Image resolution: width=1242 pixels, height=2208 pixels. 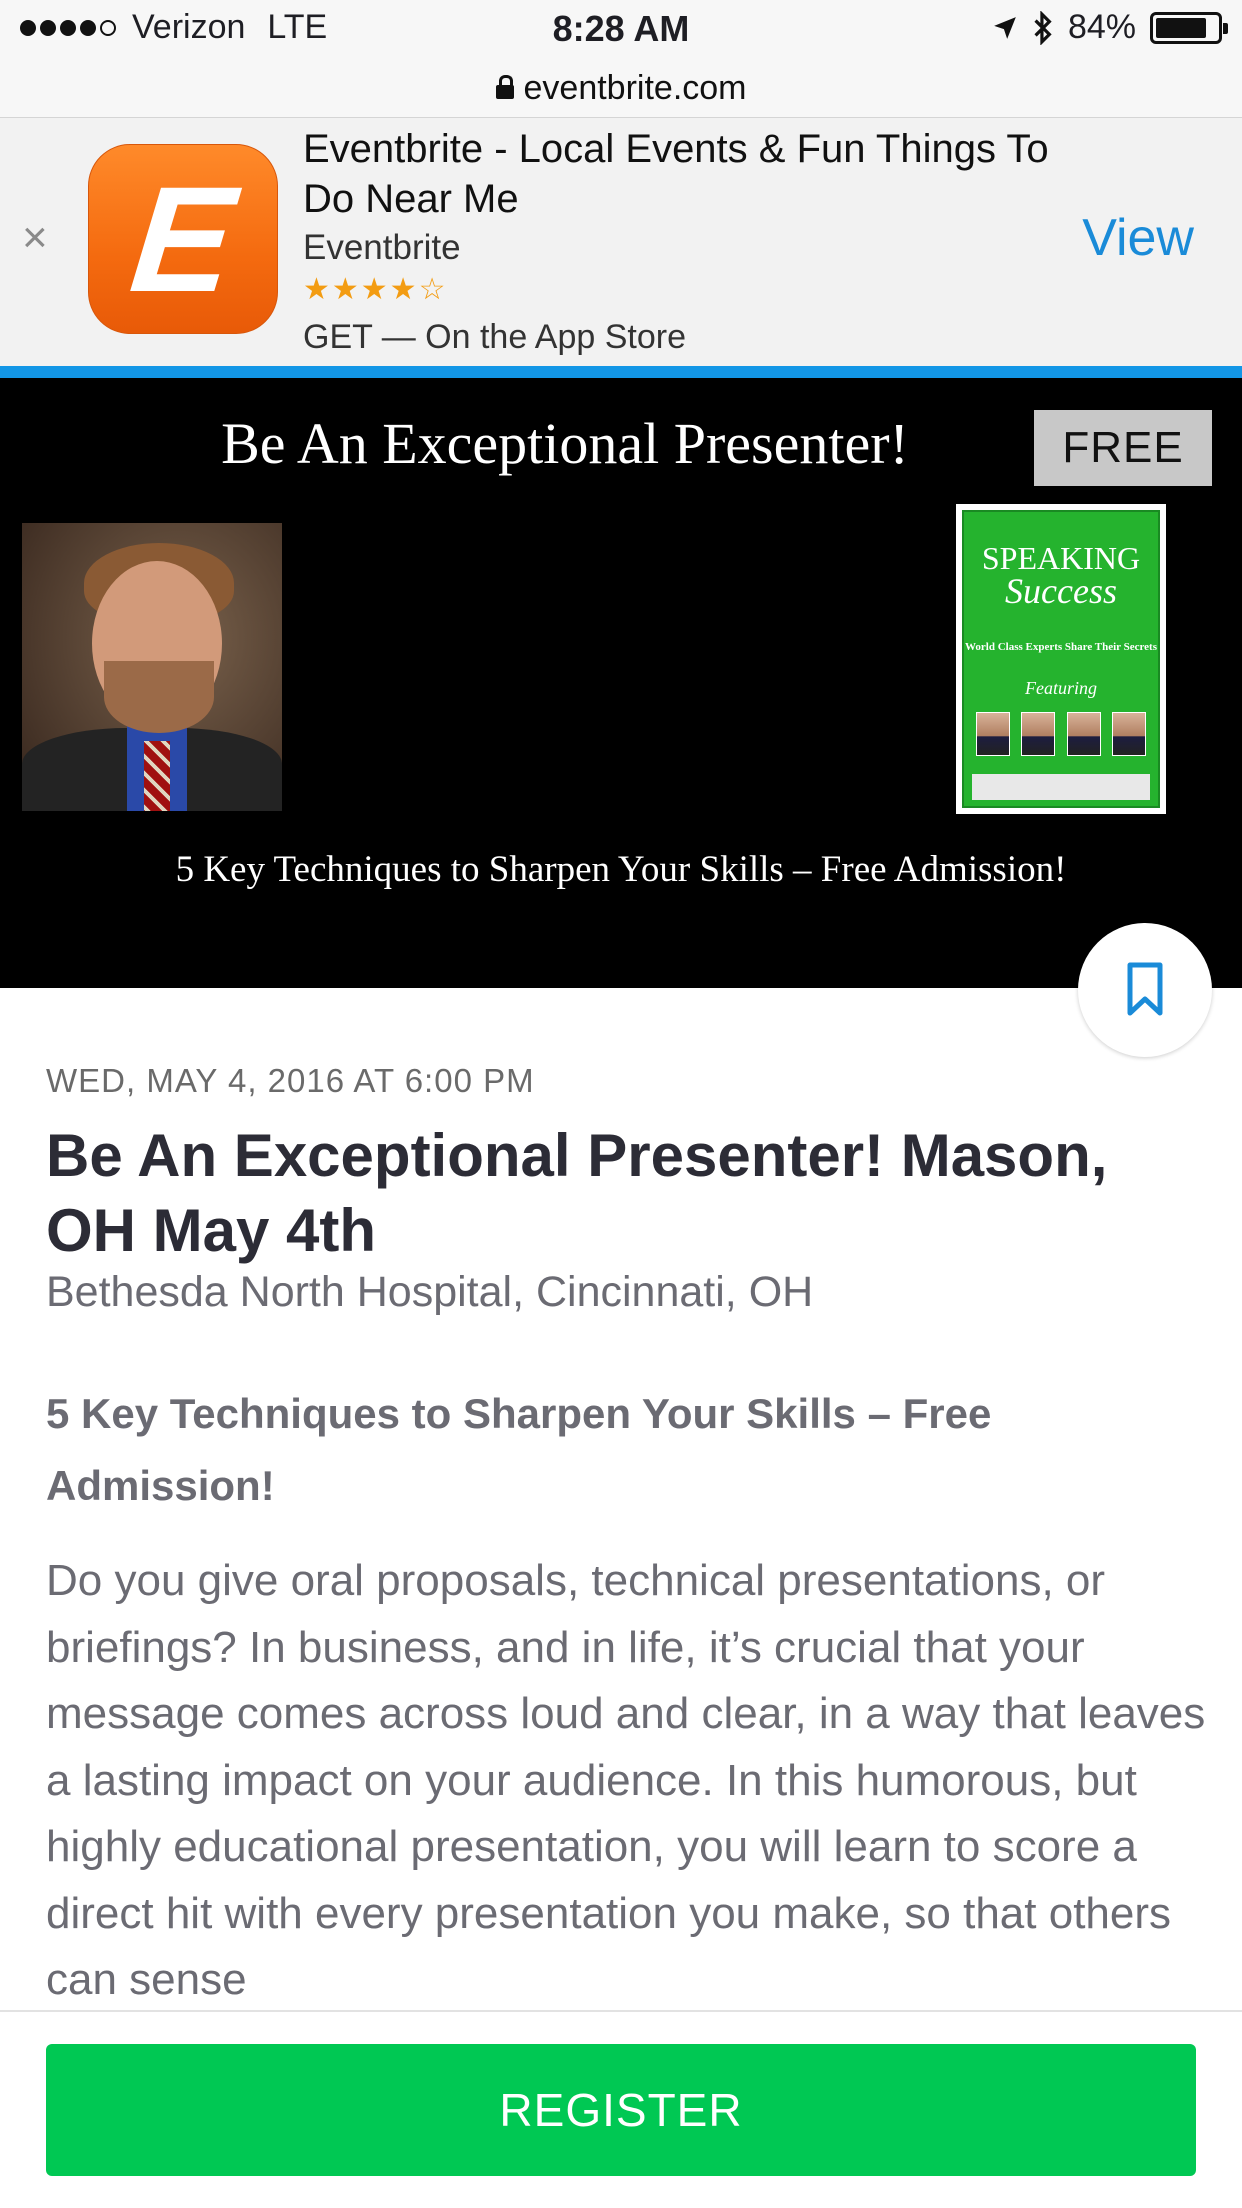 What do you see at coordinates (1061, 647) in the screenshot?
I see `book-tagline: World Class Experts Share Their Secrets` at bounding box center [1061, 647].